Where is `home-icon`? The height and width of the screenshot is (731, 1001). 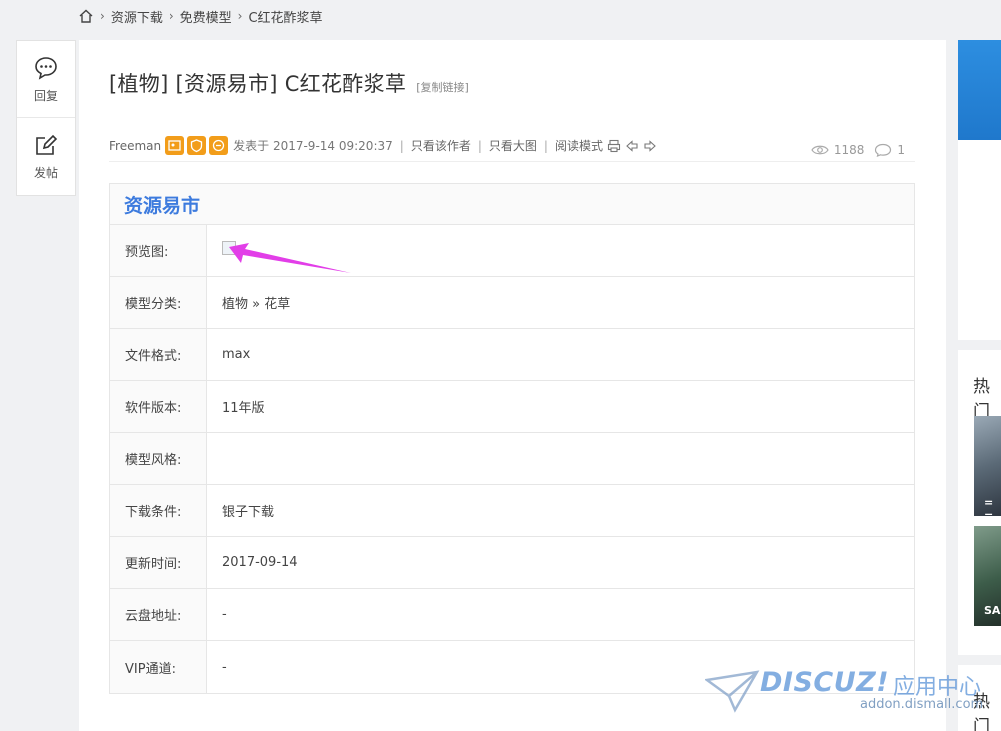 home-icon is located at coordinates (86, 16).